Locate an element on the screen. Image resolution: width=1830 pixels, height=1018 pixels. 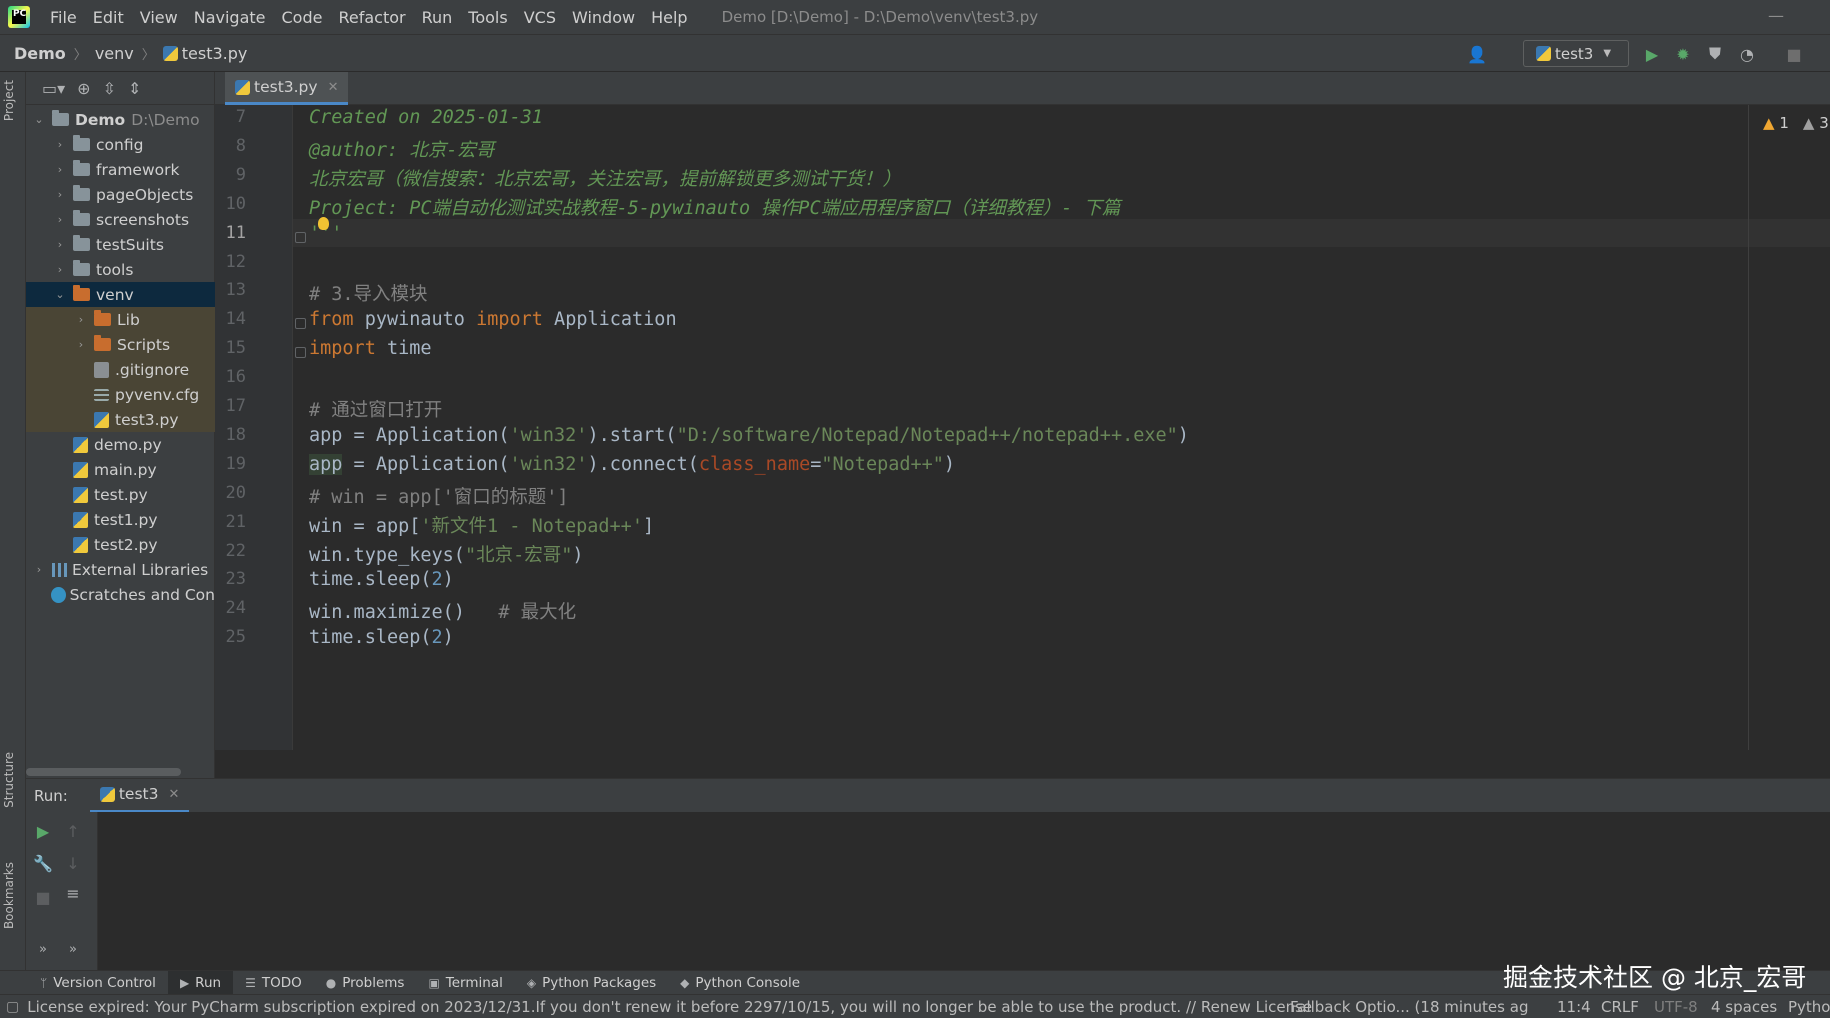
tool-tab-python-packages: ◈ Python Packages is located at coordinates (591, 983).